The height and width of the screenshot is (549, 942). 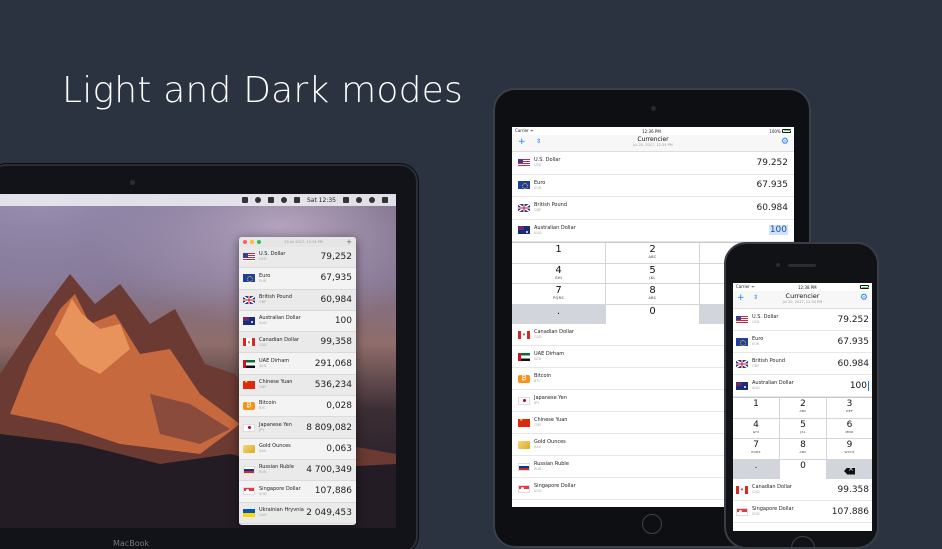 What do you see at coordinates (337, 257) in the screenshot?
I see `currency-value: 79,252` at bounding box center [337, 257].